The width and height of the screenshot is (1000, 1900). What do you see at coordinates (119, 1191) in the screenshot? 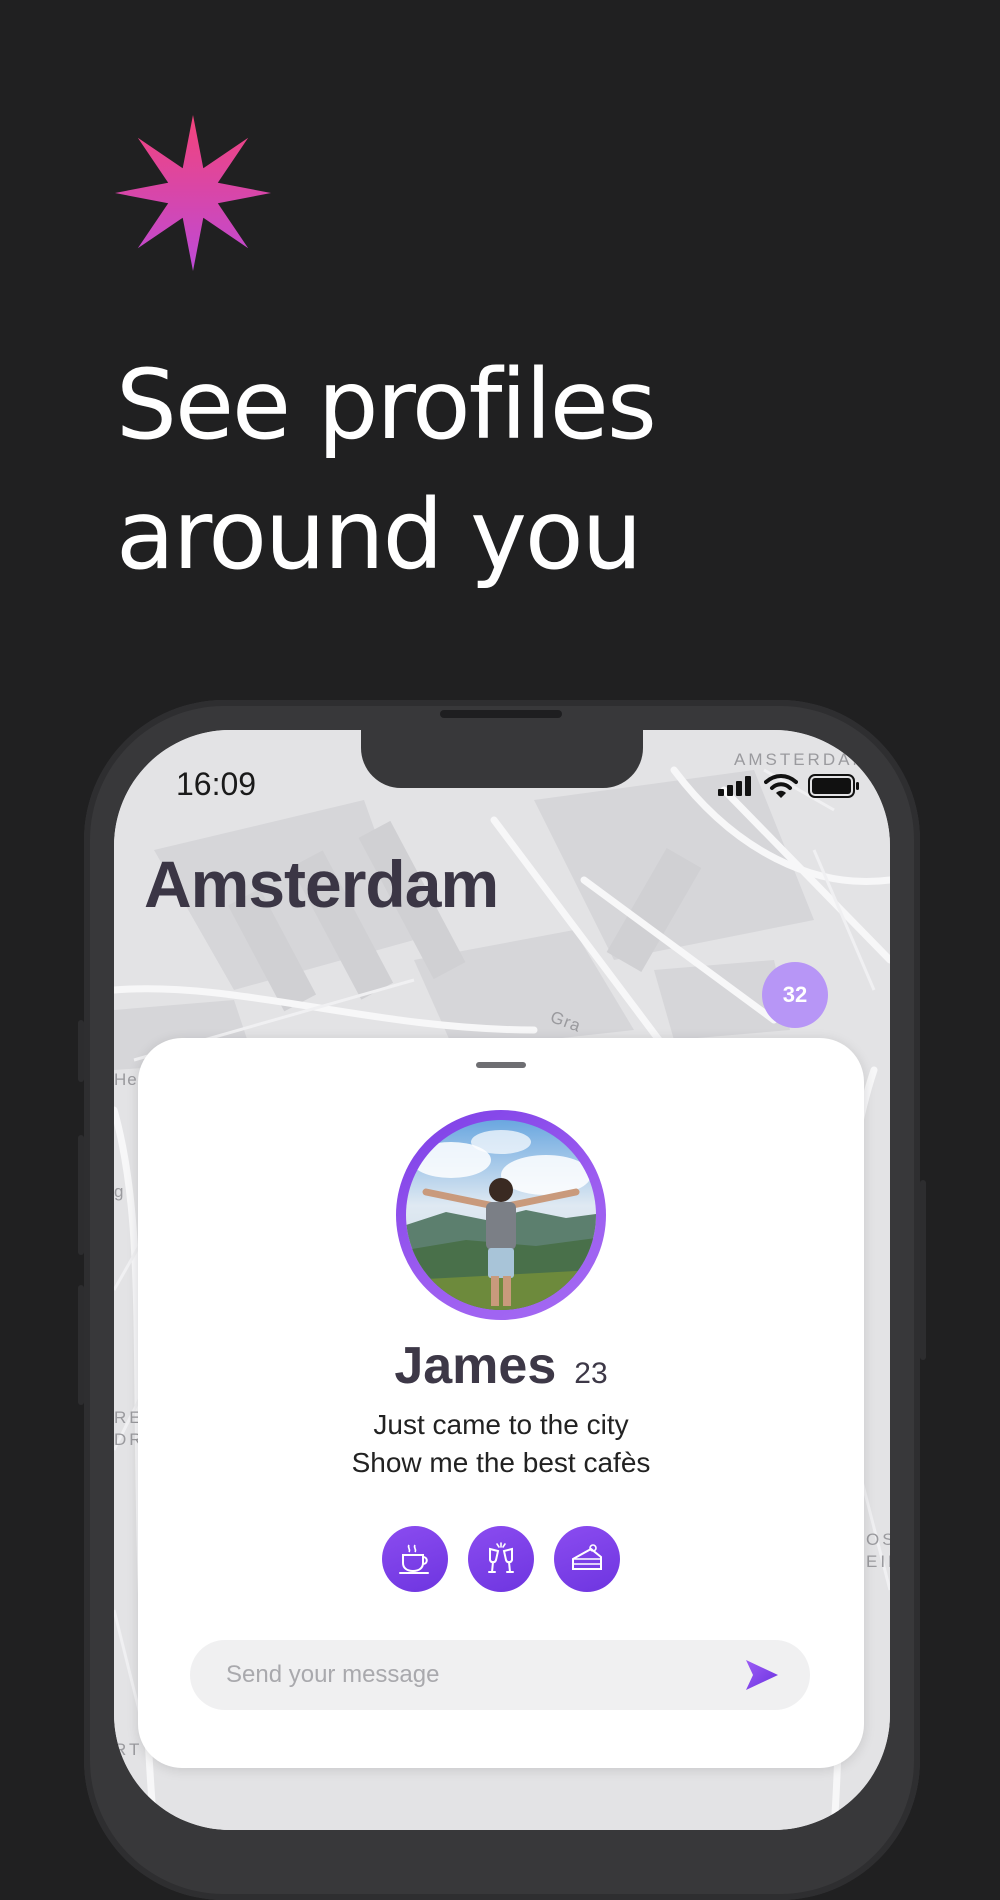
I see `map-label: g` at bounding box center [119, 1191].